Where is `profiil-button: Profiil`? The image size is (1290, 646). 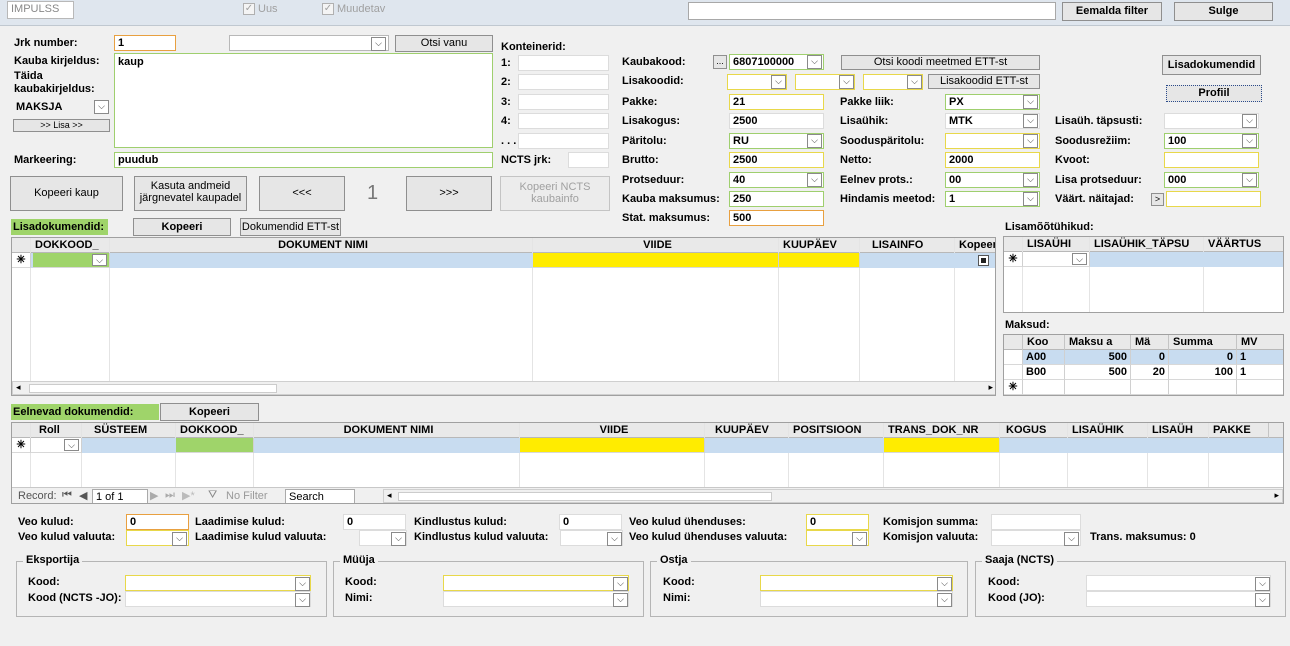 profiil-button: Profiil is located at coordinates (1214, 93).